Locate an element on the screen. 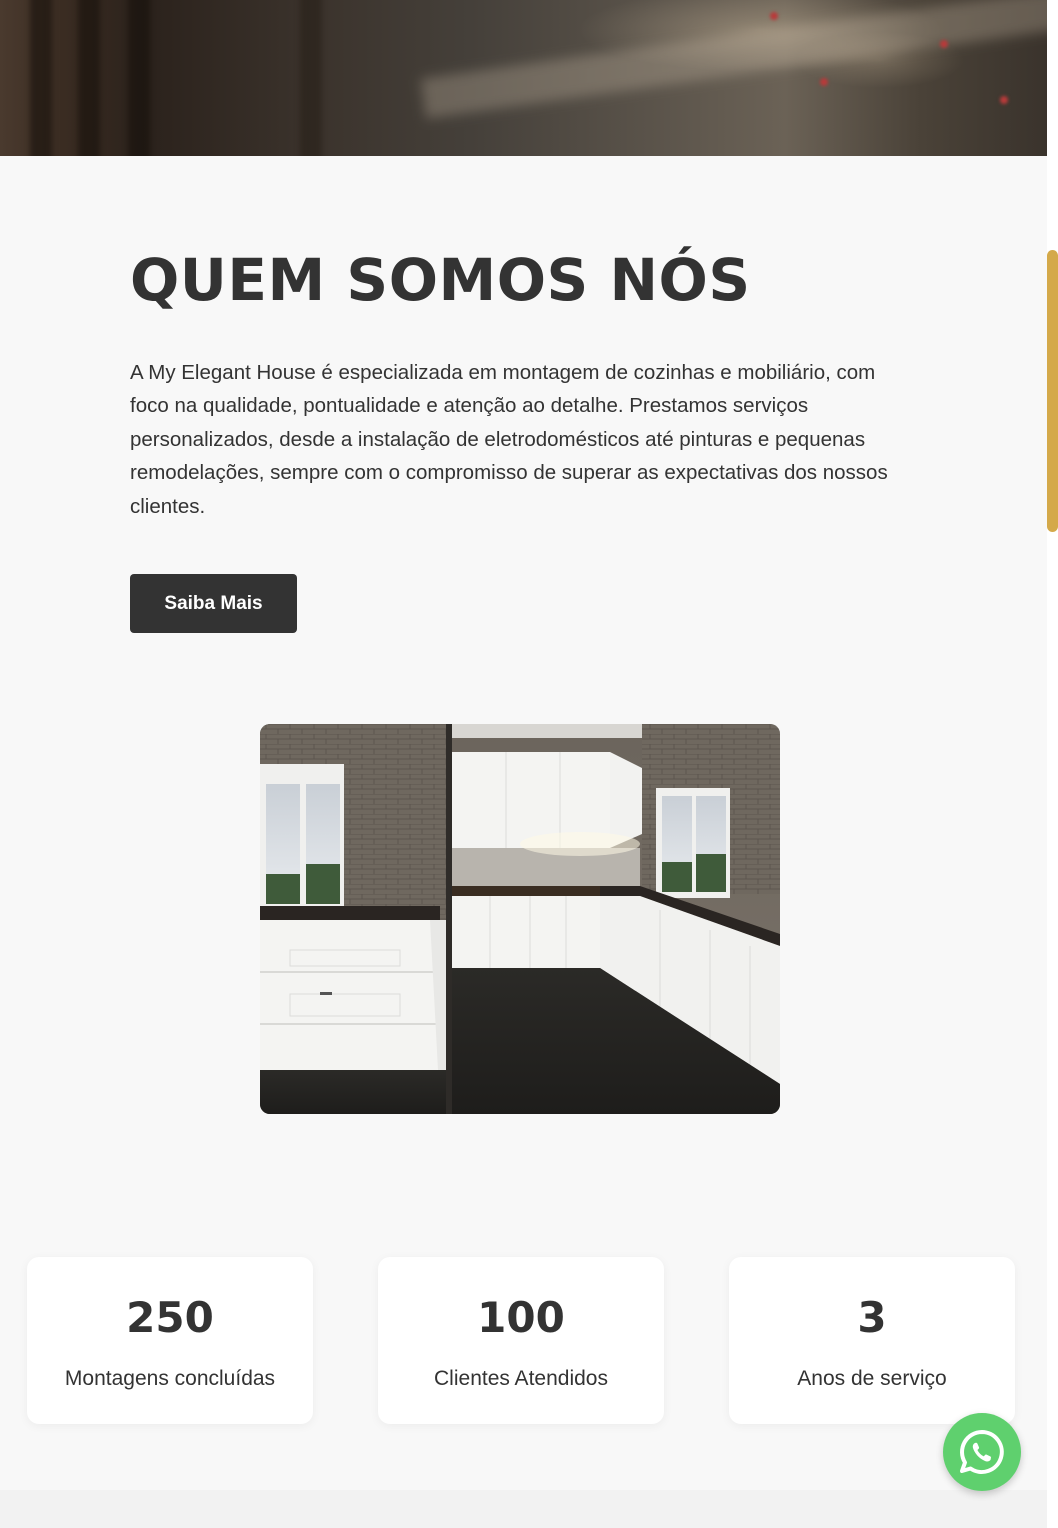  next-section-edge is located at coordinates (523, 1509).